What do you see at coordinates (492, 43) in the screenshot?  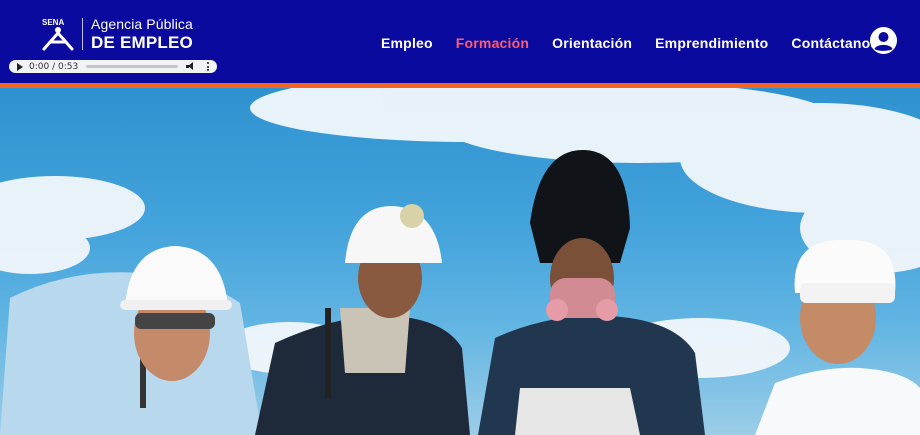 I see `nav-item-formacion: Formación` at bounding box center [492, 43].